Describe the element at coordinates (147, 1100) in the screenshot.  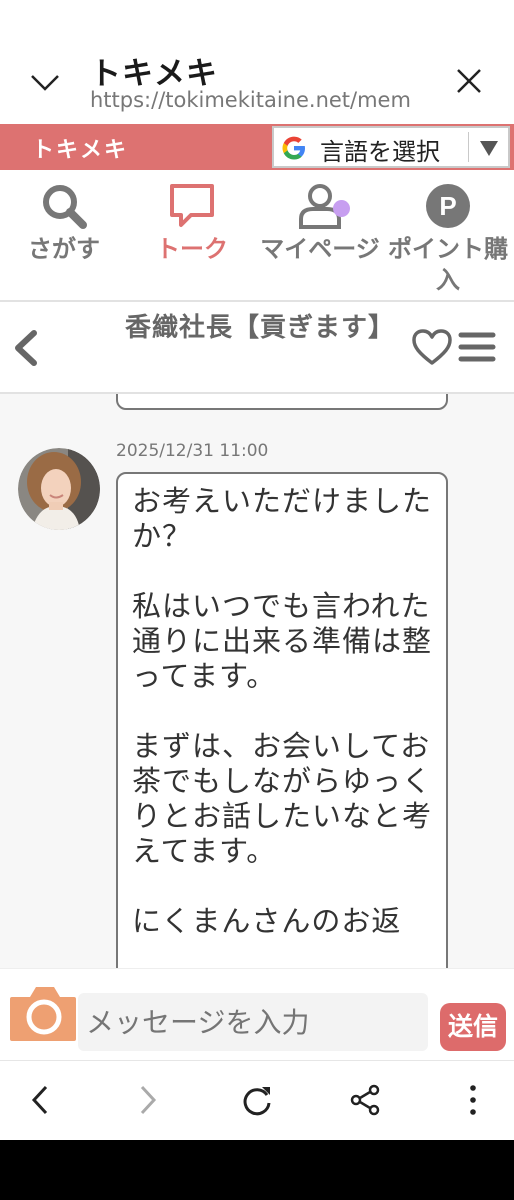
I see `forward-arrow-icon` at that location.